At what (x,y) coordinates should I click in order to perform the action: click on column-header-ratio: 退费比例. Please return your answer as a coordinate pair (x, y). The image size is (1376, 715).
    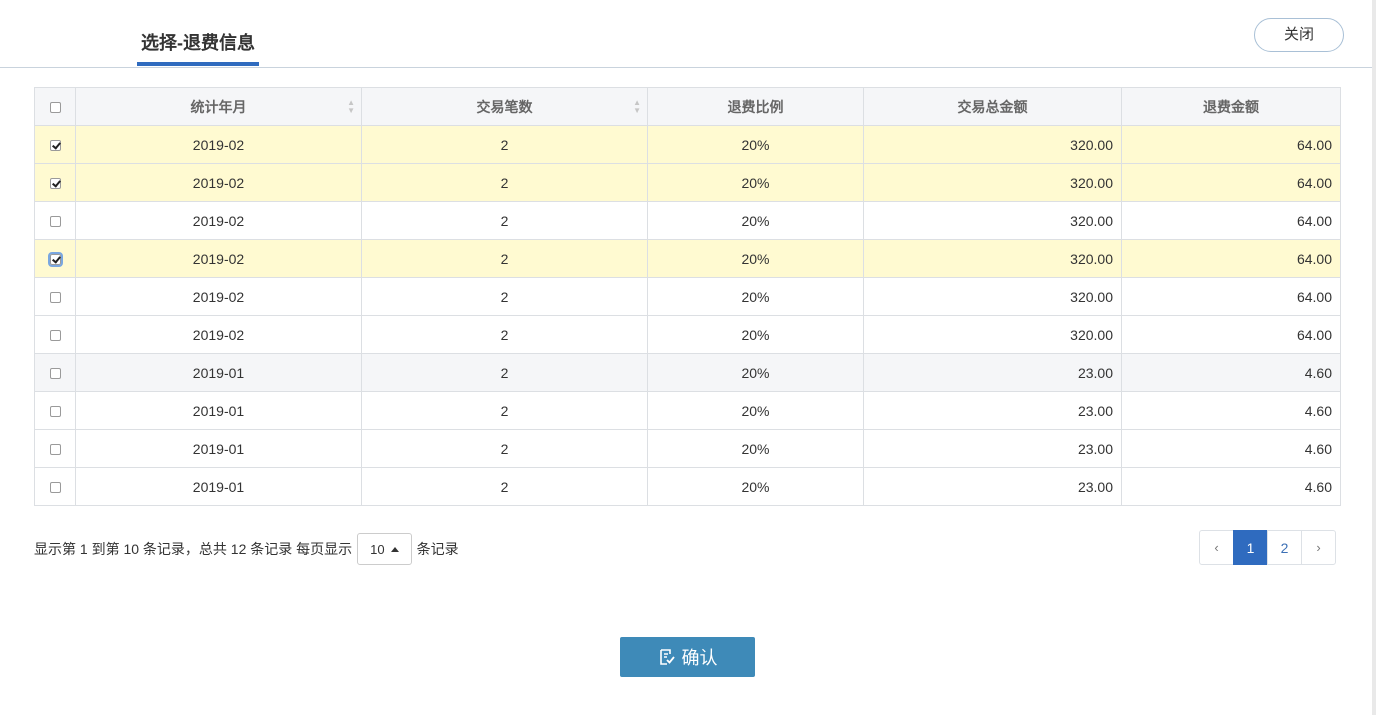
    Looking at the image, I should click on (755, 106).